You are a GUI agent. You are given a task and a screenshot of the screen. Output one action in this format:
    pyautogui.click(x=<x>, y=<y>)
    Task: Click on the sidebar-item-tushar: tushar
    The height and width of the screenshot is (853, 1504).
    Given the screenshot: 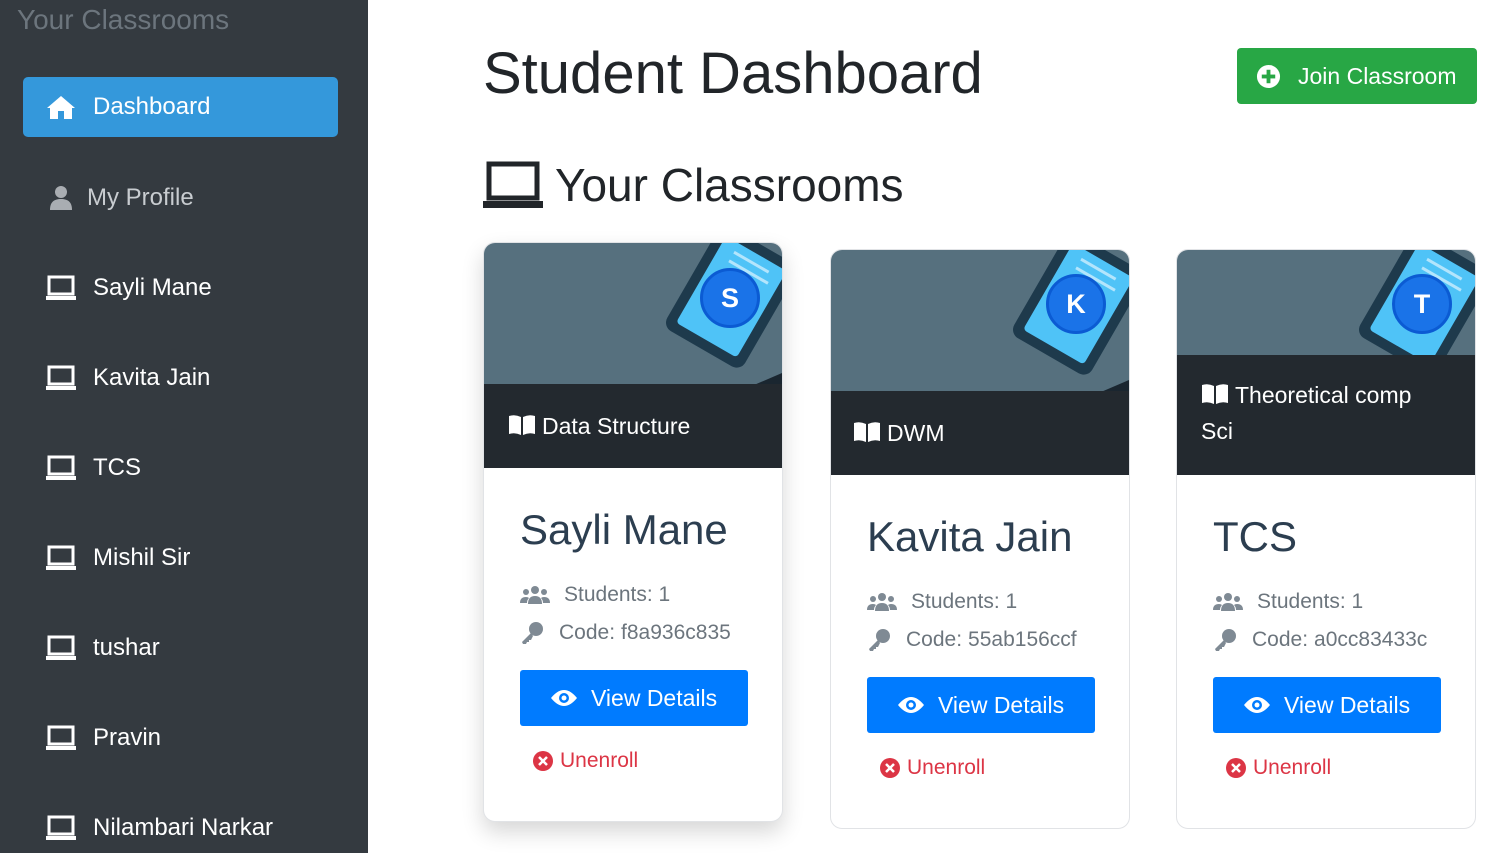 What is the action you would take?
    pyautogui.click(x=180, y=648)
    